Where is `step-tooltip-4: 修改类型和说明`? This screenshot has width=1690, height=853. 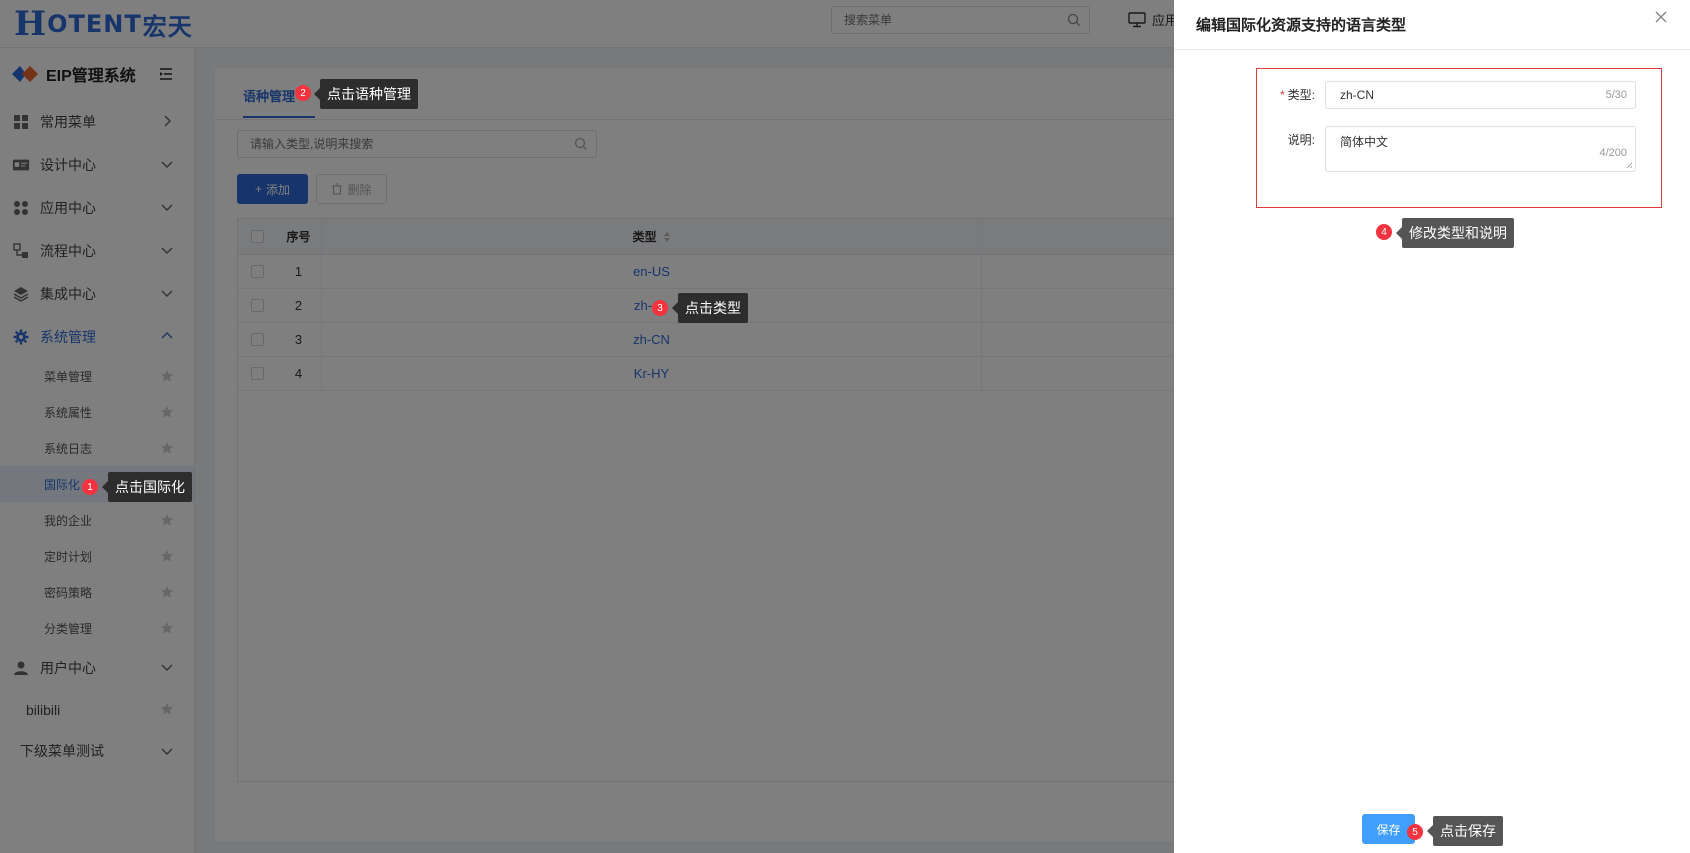
step-tooltip-4: 修改类型和说明 is located at coordinates (1455, 233).